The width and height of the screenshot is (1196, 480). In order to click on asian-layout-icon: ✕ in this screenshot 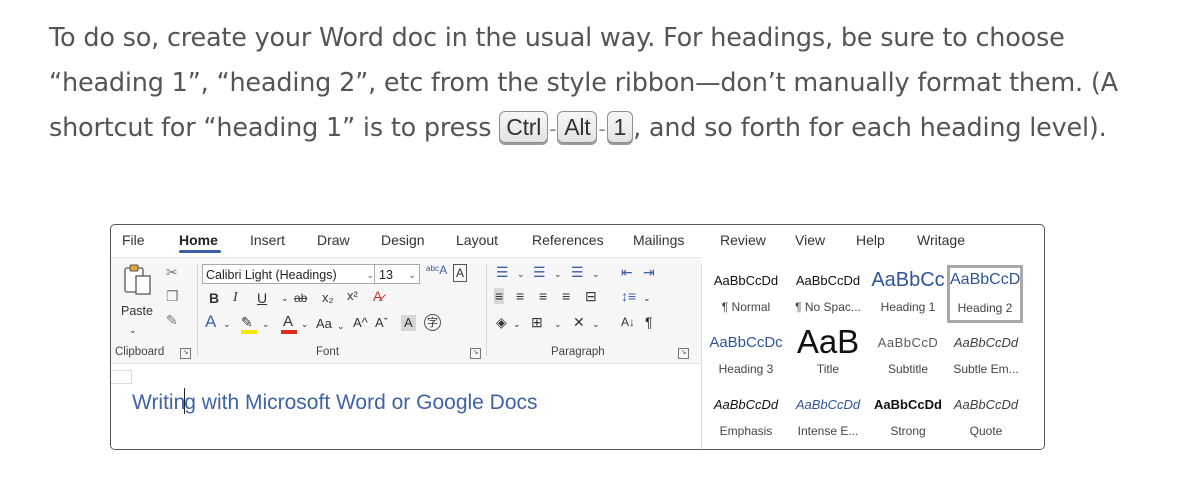, I will do `click(579, 322)`.